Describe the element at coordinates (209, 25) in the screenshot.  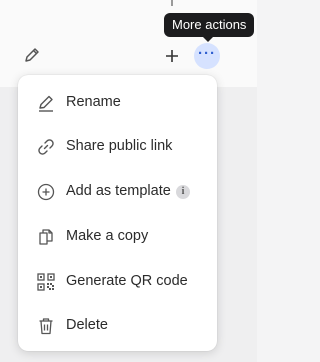
I see `more-actions-tooltip: More actions` at that location.